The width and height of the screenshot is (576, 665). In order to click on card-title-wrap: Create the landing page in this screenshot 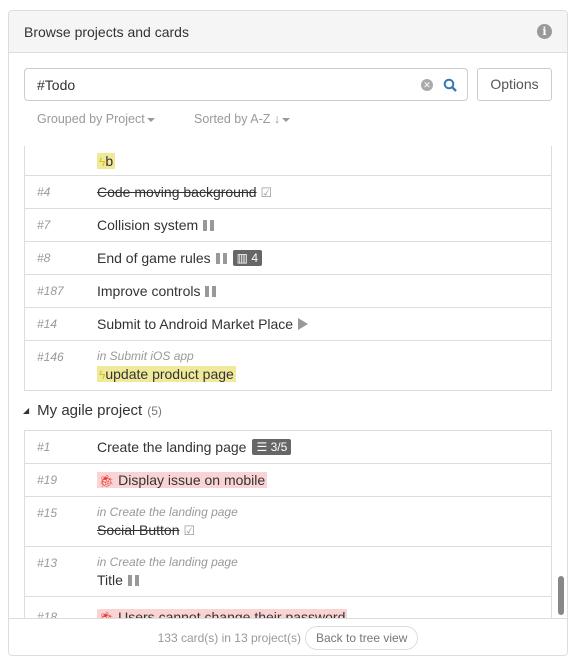, I will do `click(171, 447)`.